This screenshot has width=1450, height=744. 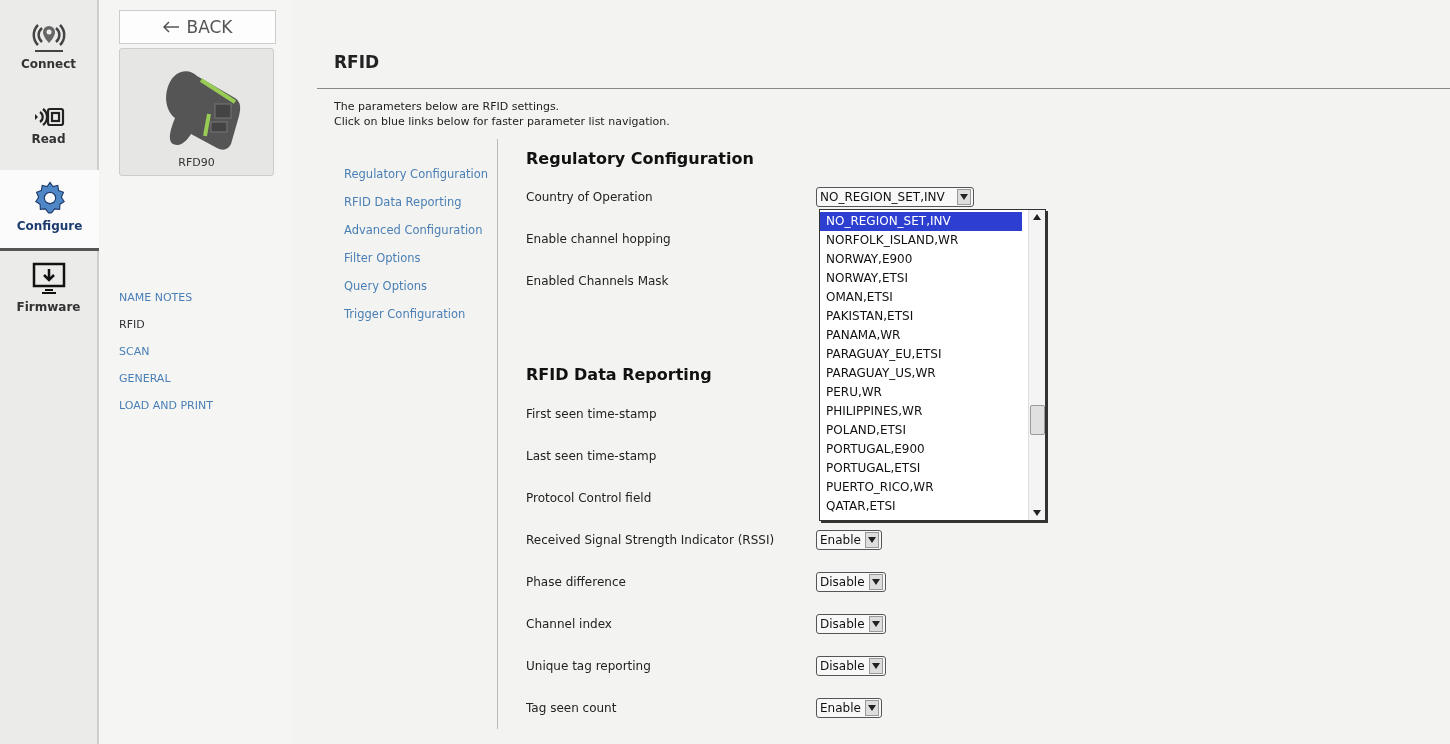 What do you see at coordinates (420, 314) in the screenshot?
I see `section-link: Trigger Configuration` at bounding box center [420, 314].